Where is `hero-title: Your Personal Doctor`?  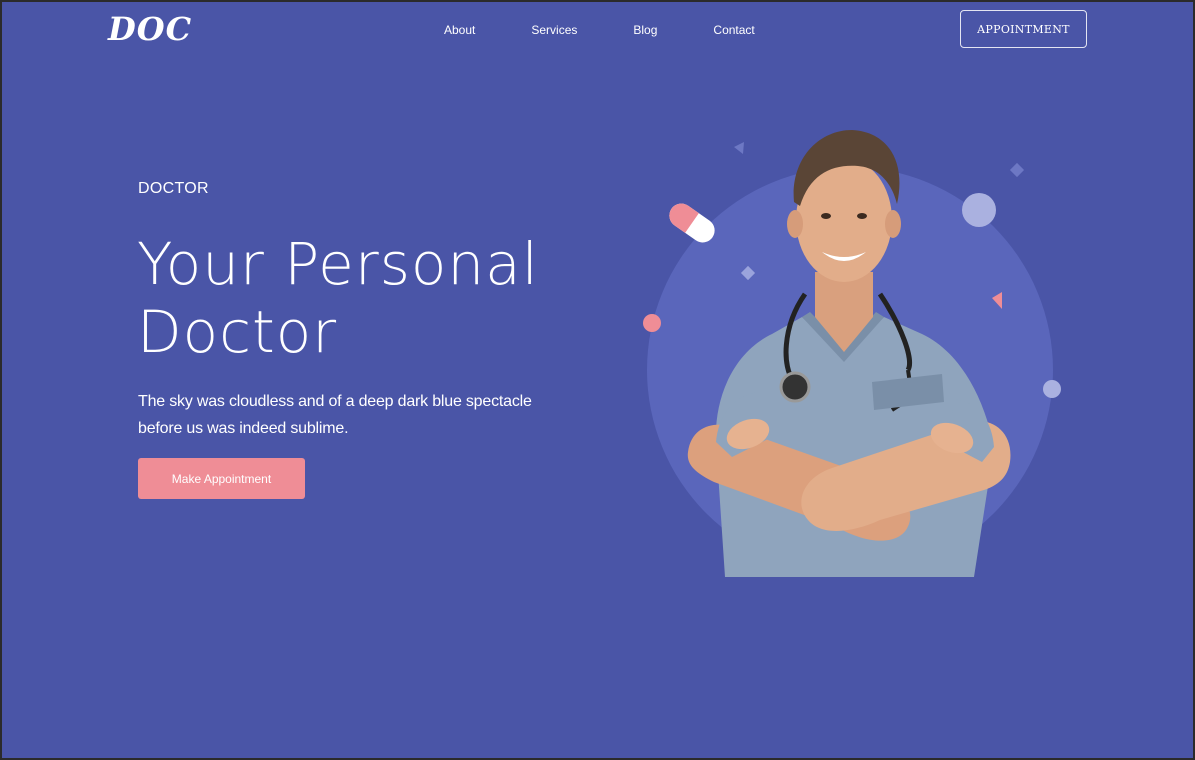
hero-title: Your Personal Doctor is located at coordinates (372, 298).